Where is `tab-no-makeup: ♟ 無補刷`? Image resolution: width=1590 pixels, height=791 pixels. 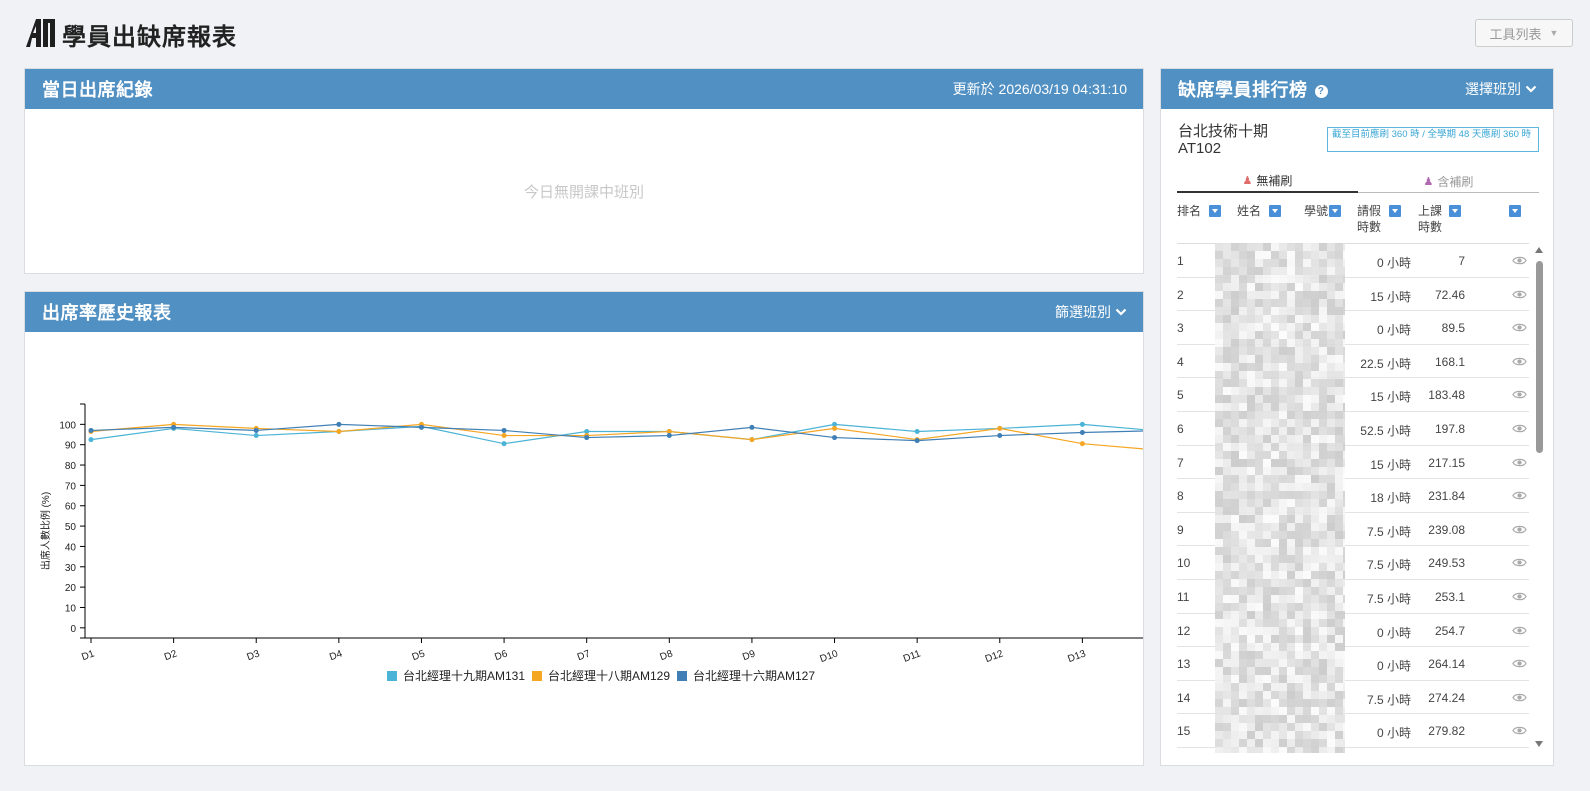 tab-no-makeup: ♟ 無補刷 is located at coordinates (1267, 181).